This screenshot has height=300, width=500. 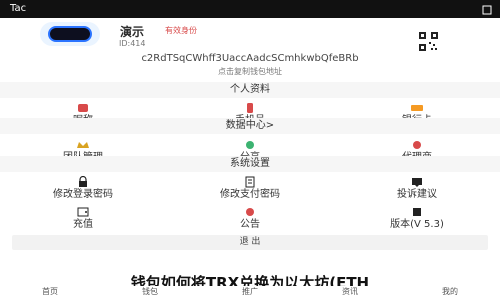 I want to click on announcement-label: 公告, so click(x=250, y=224).